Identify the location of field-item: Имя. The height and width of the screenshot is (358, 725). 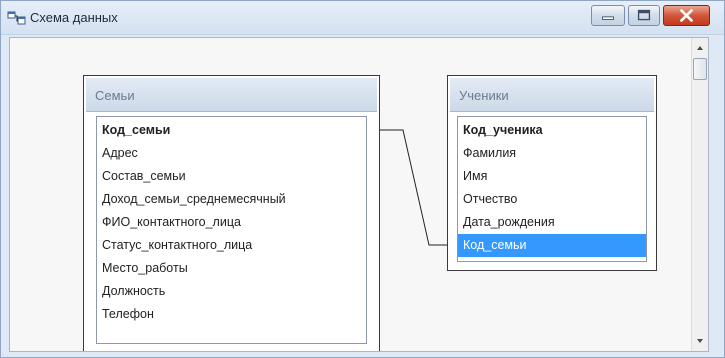
(552, 176).